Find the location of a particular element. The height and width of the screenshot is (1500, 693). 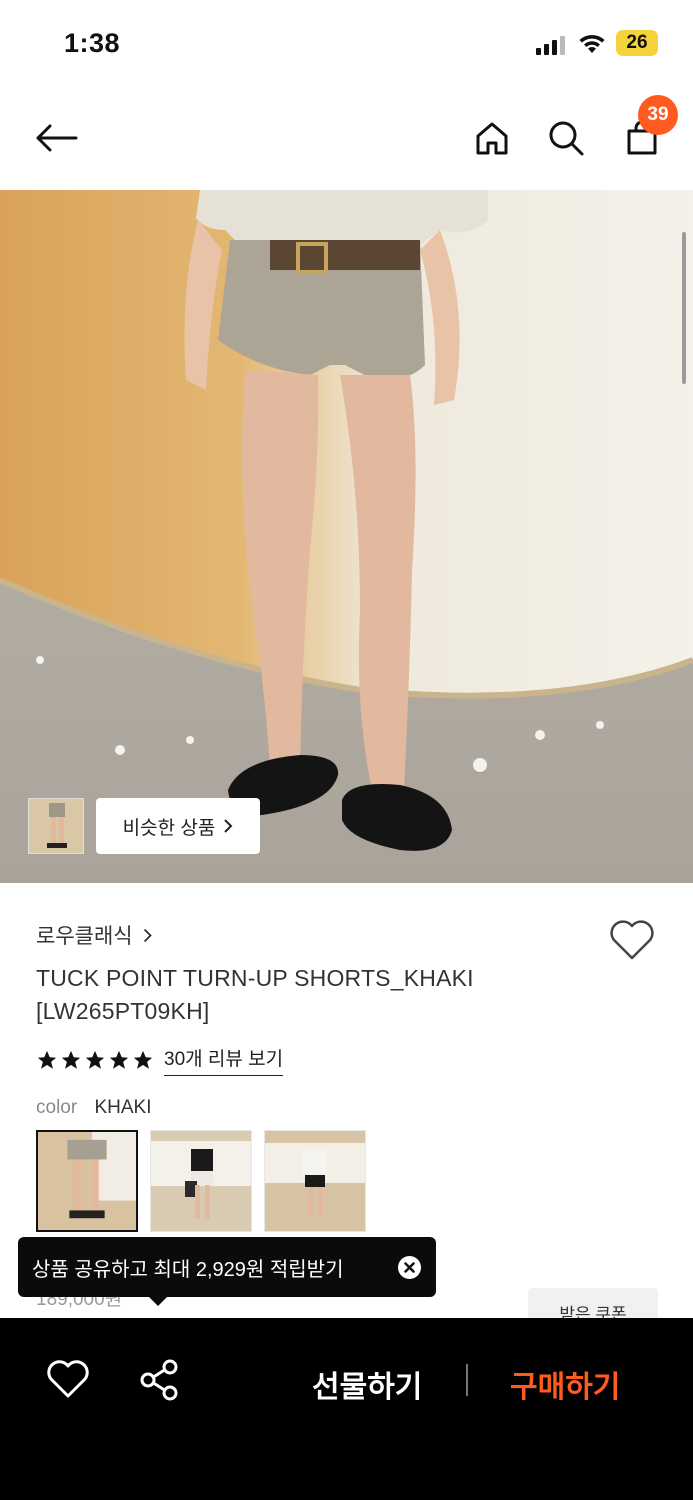

thumbnail-photo is located at coordinates (56, 826).